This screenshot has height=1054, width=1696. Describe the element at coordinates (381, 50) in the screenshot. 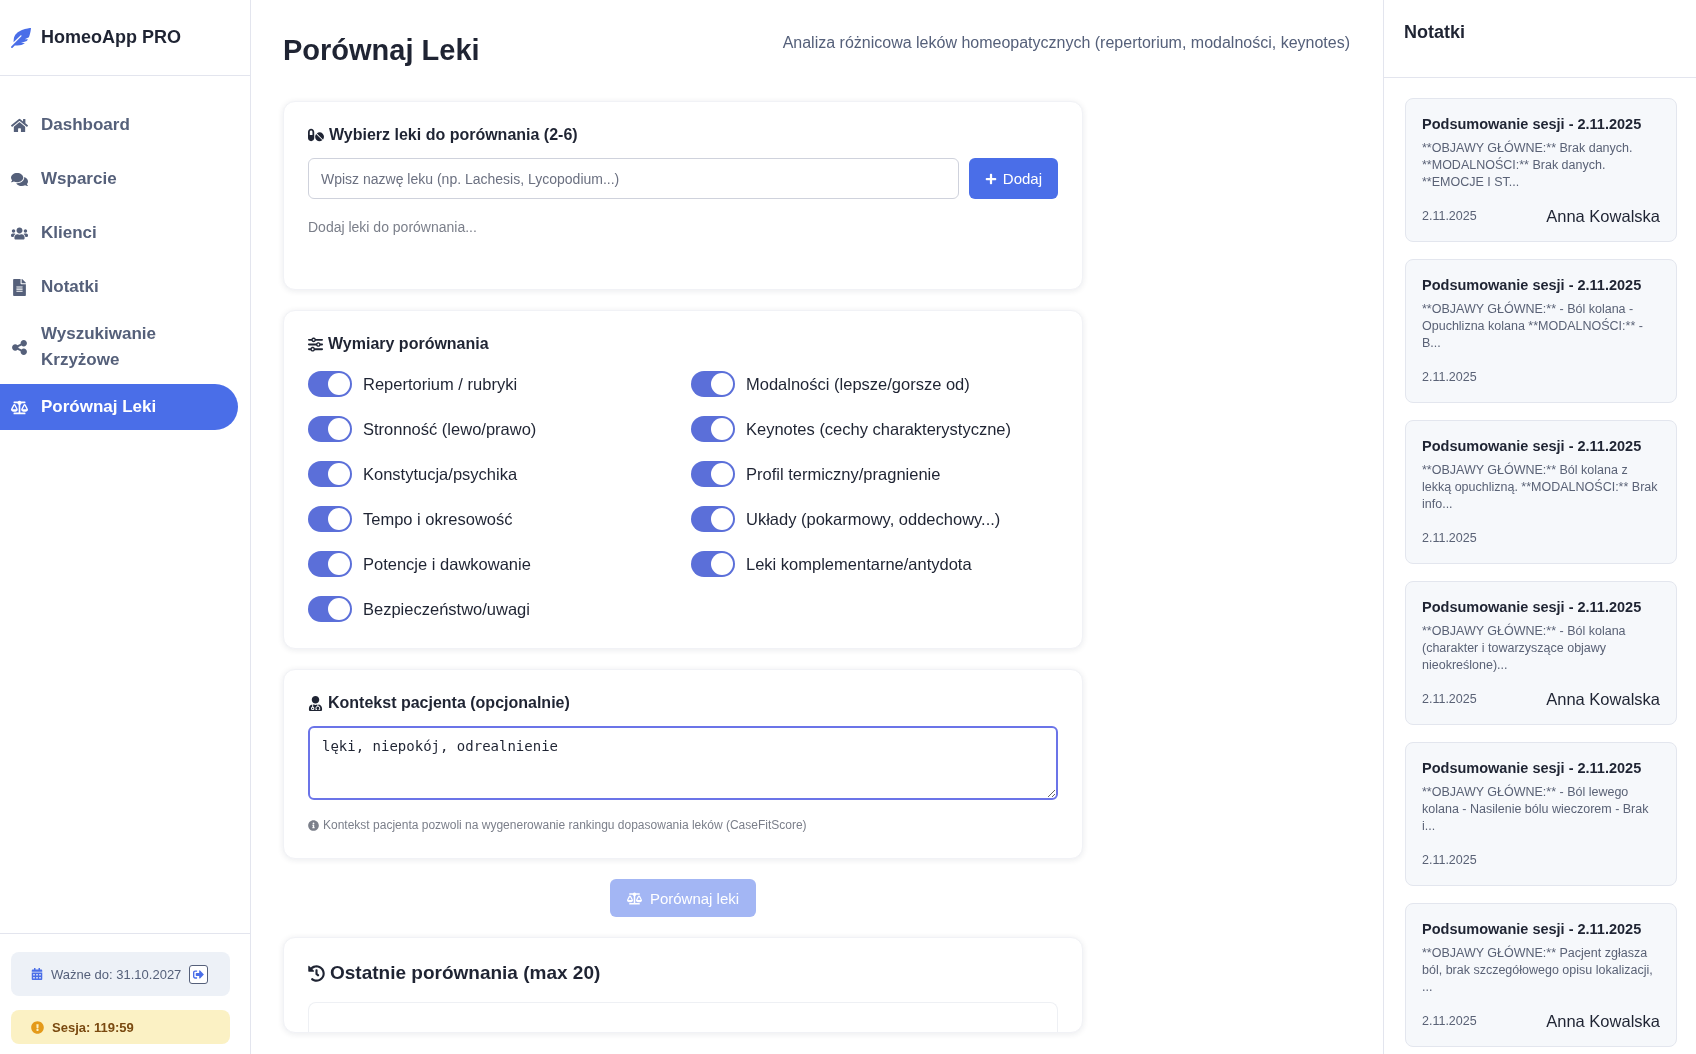

I see `page-title: Porównaj Leki` at that location.